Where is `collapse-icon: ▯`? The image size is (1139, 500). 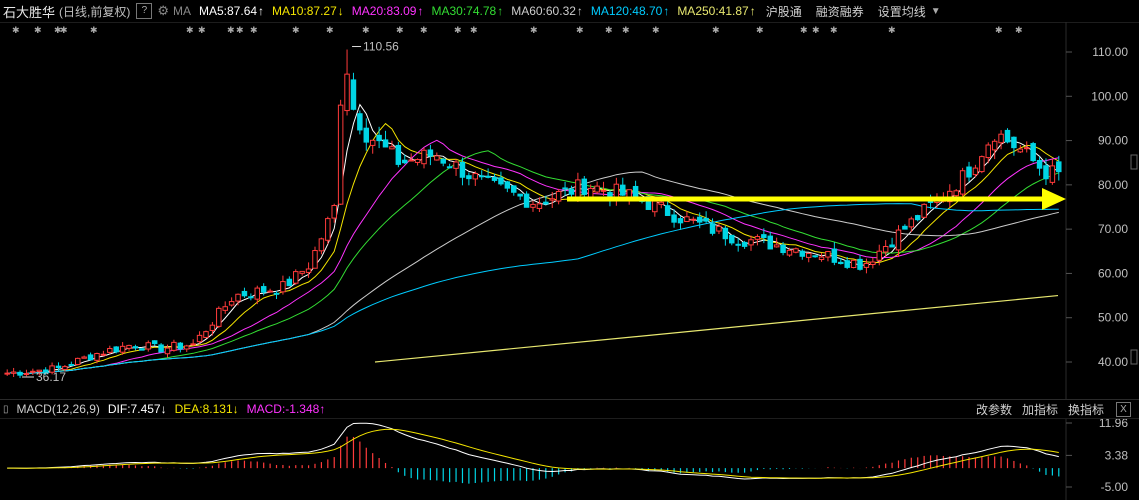 collapse-icon: ▯ is located at coordinates (6, 409).